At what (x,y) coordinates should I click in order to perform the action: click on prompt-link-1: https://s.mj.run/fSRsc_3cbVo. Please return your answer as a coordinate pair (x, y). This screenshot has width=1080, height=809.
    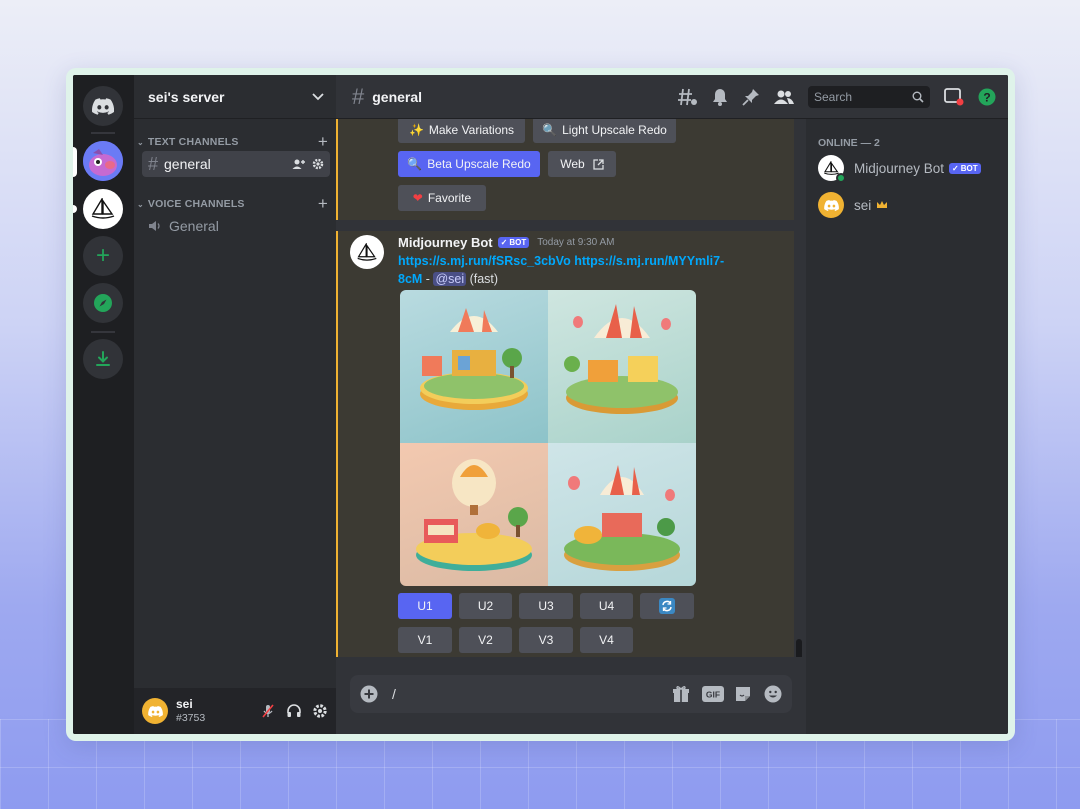
    Looking at the image, I should click on (484, 261).